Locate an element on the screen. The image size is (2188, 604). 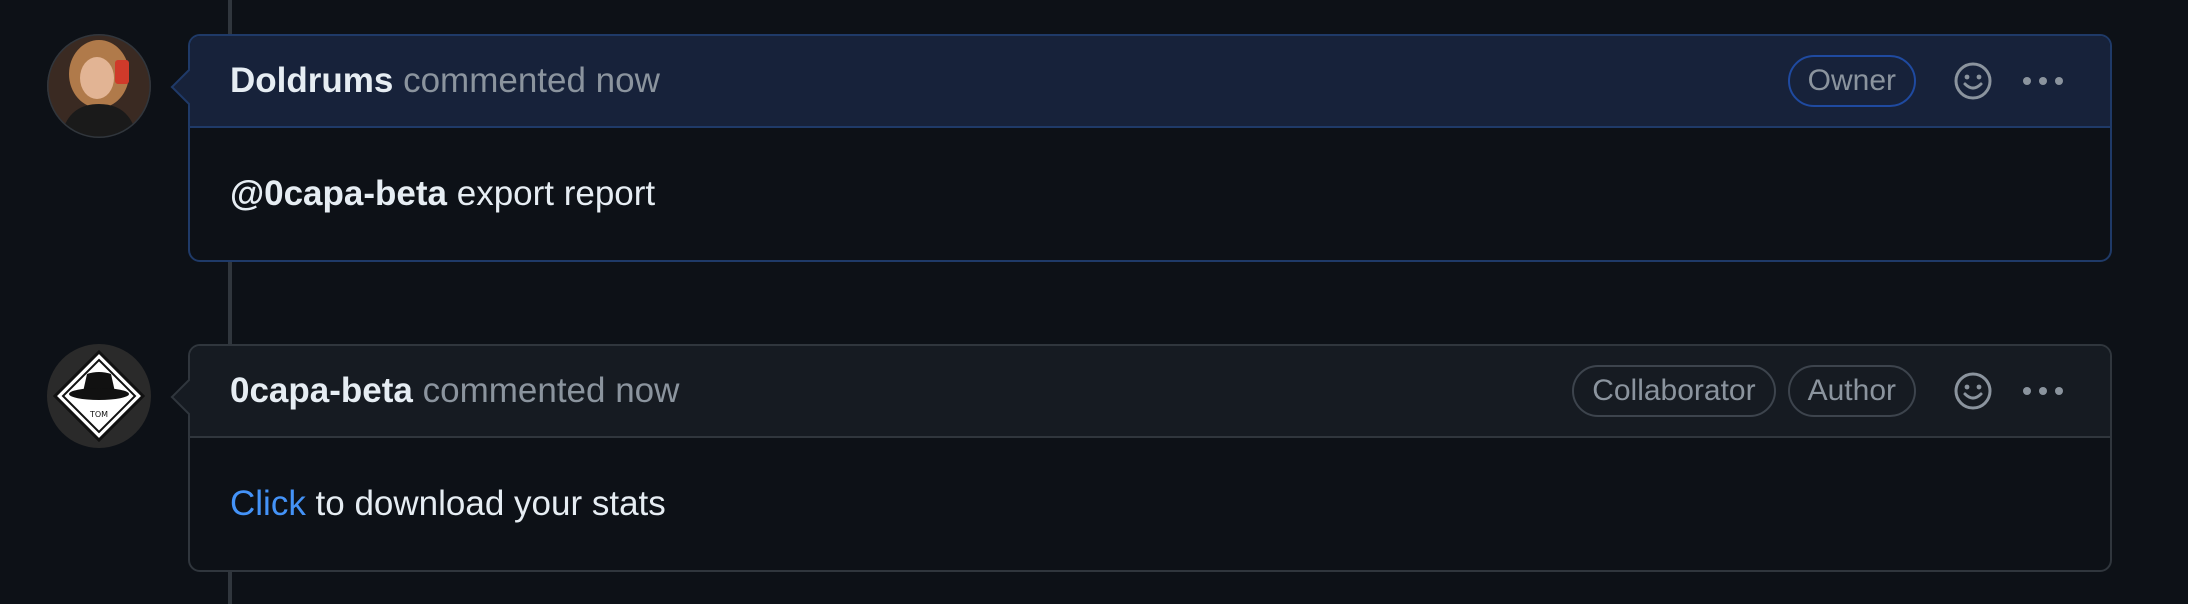
comment-header: Doldrums commented now Owner is located at coordinates (1150, 82).